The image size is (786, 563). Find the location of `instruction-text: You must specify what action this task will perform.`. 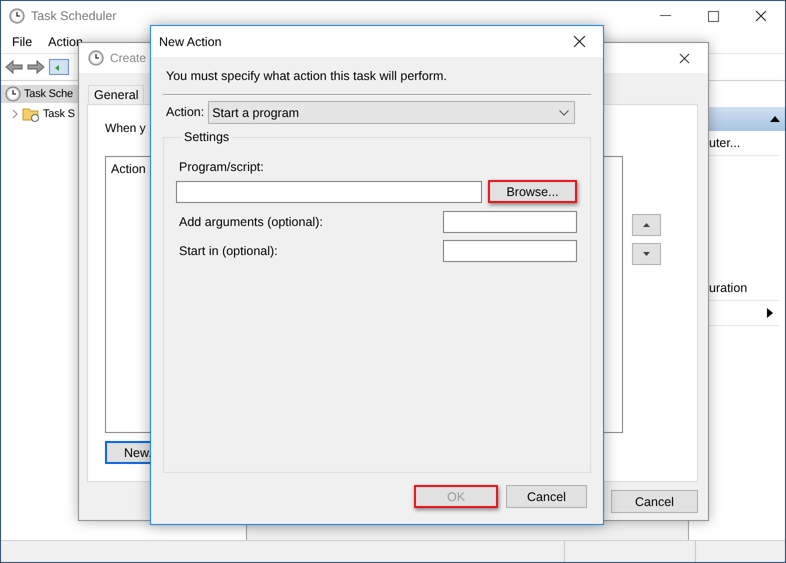

instruction-text: You must specify what action this task will perform. is located at coordinates (306, 76).